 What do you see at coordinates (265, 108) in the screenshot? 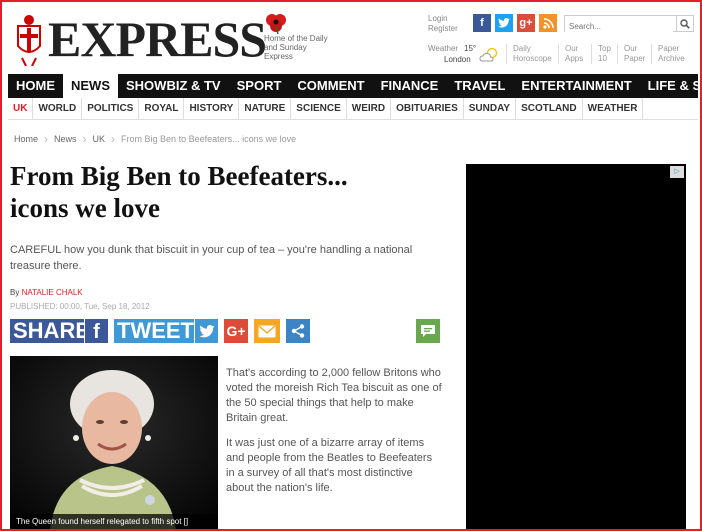
I see `subnav-item-nature: NATURE` at bounding box center [265, 108].